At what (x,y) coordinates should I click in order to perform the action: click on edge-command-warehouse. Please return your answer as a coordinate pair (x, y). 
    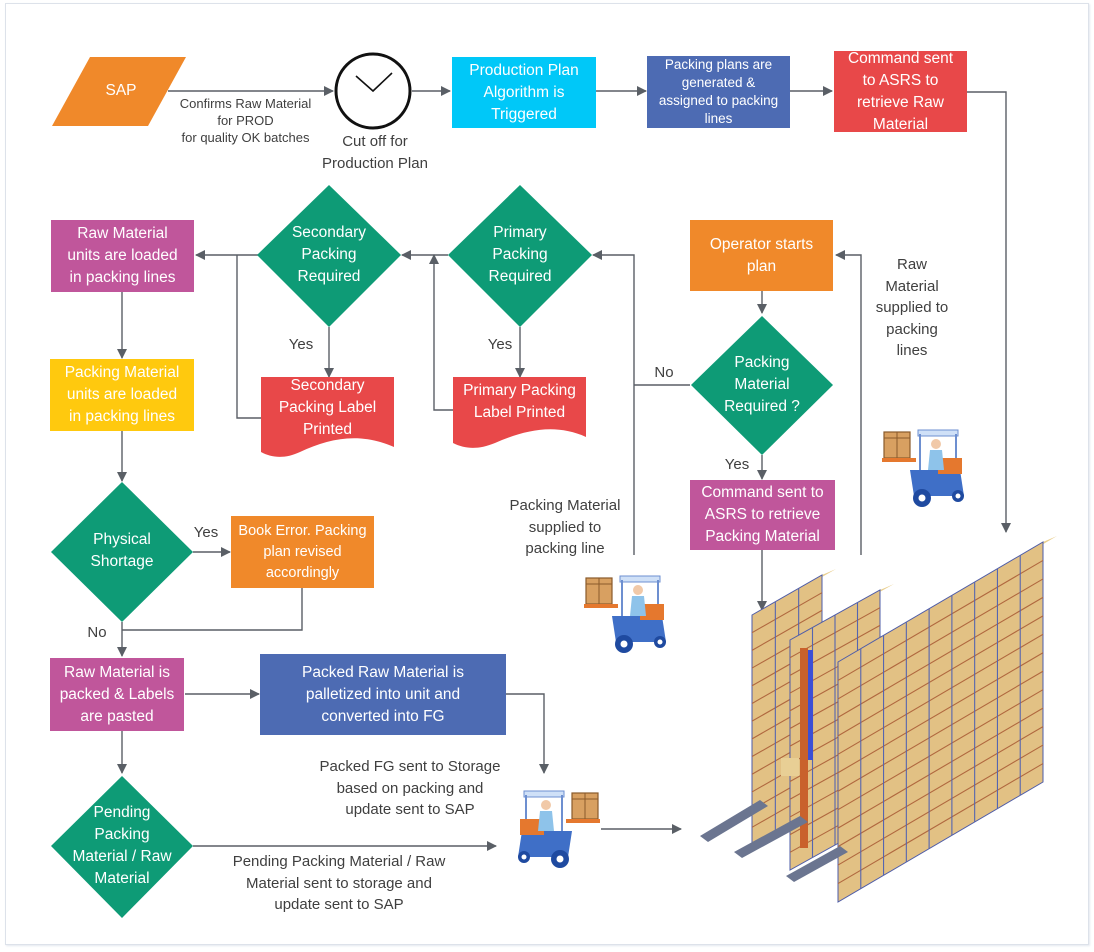
    Looking at the image, I should click on (988, 312).